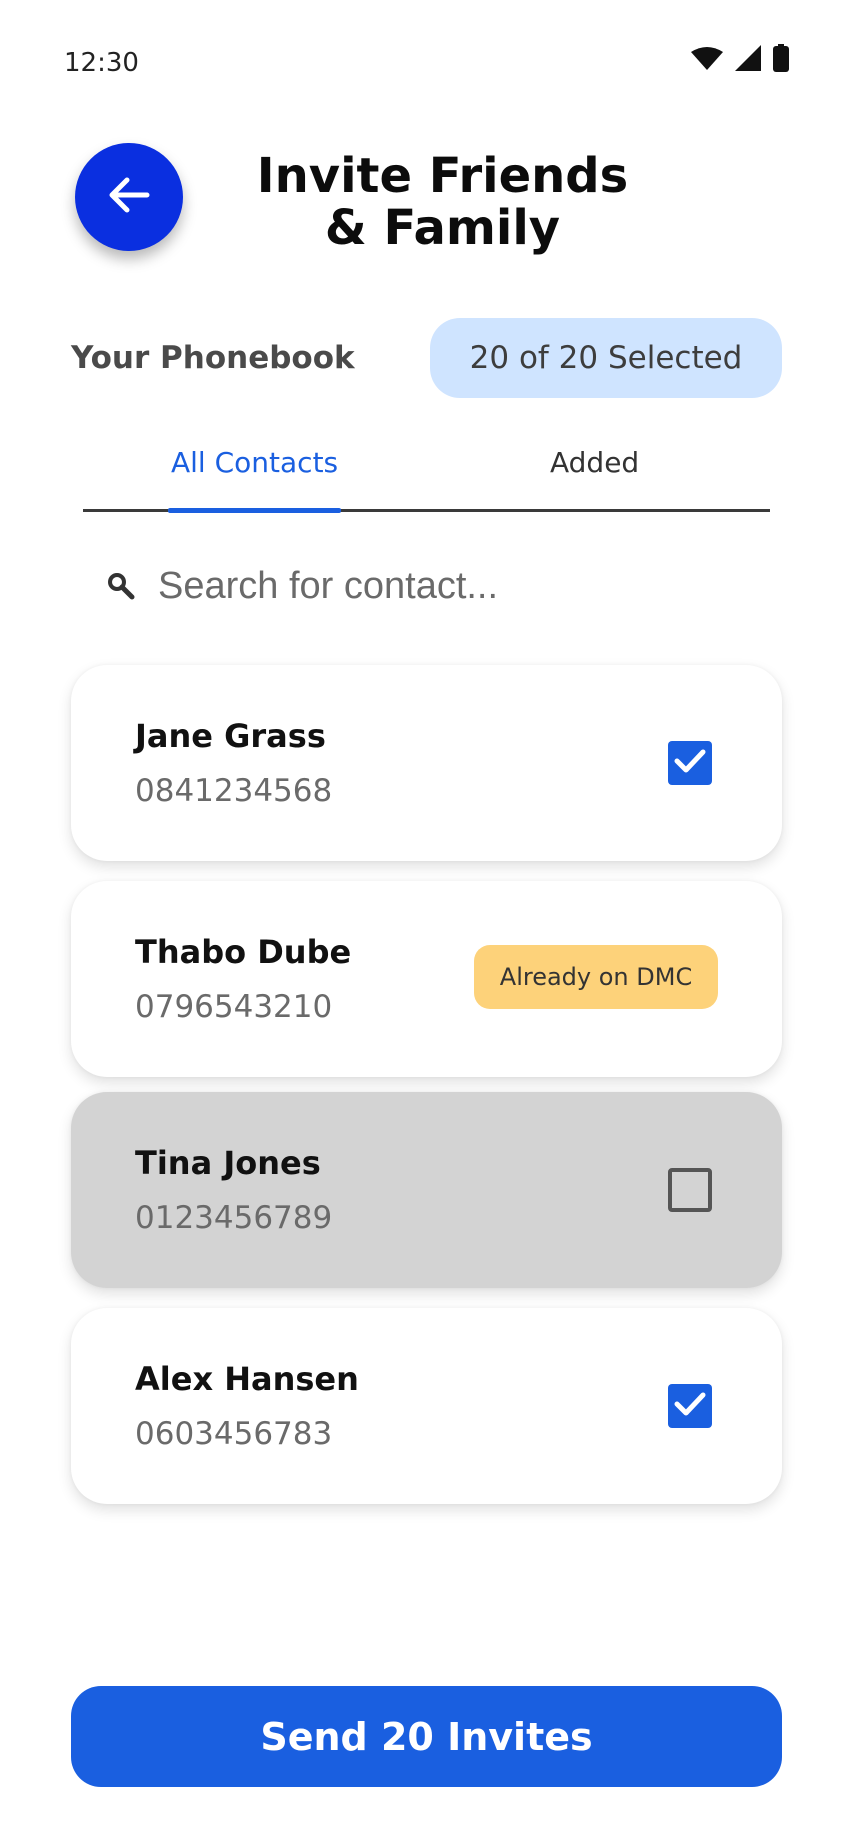  What do you see at coordinates (426, 763) in the screenshot?
I see `contact-card: Jane Grass 0841234568` at bounding box center [426, 763].